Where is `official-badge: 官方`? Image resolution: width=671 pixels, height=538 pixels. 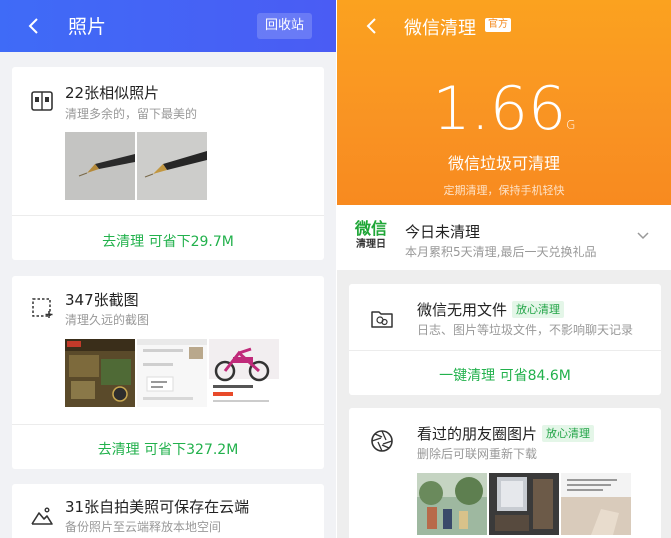
official-badge: 官方 is located at coordinates (498, 25).